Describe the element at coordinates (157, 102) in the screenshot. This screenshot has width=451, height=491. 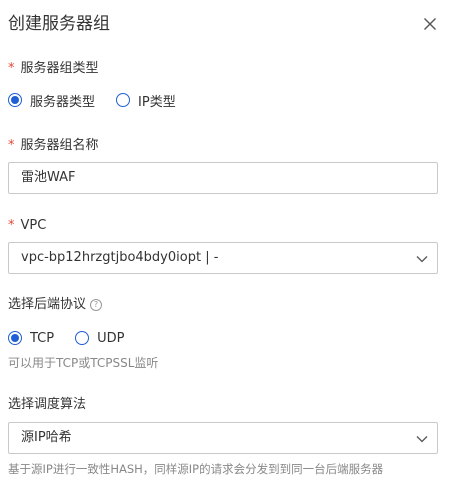
I see `radio-label-ip-type: IP类型` at that location.